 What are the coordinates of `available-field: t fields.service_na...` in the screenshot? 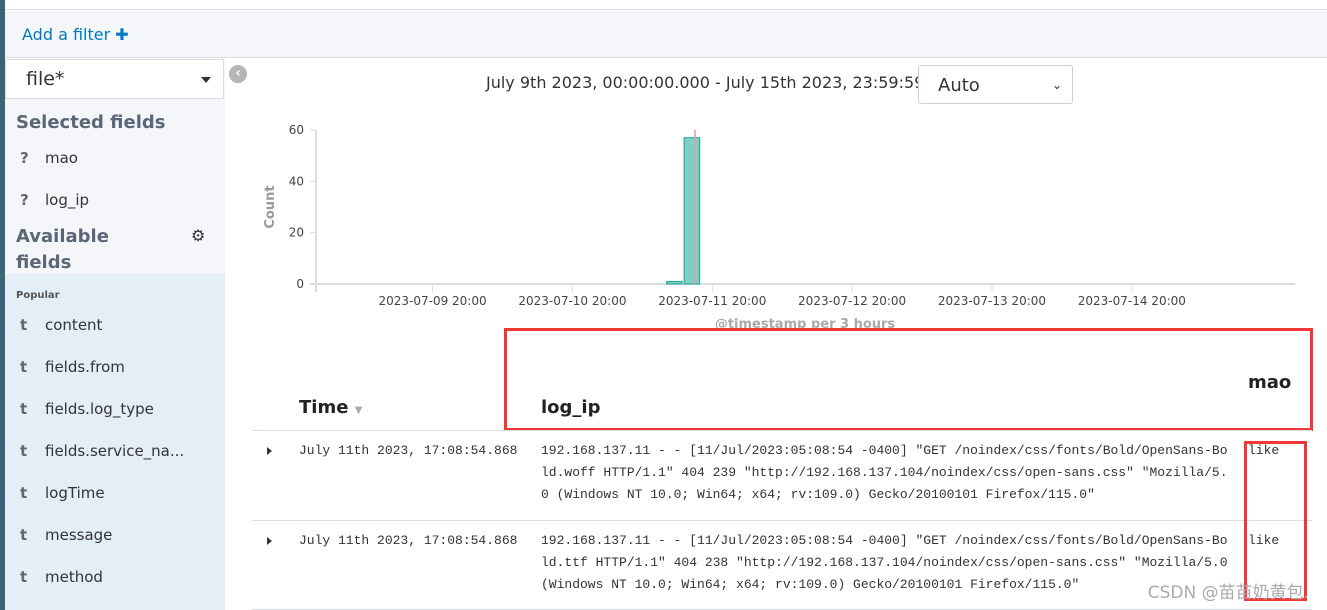 It's located at (115, 451).